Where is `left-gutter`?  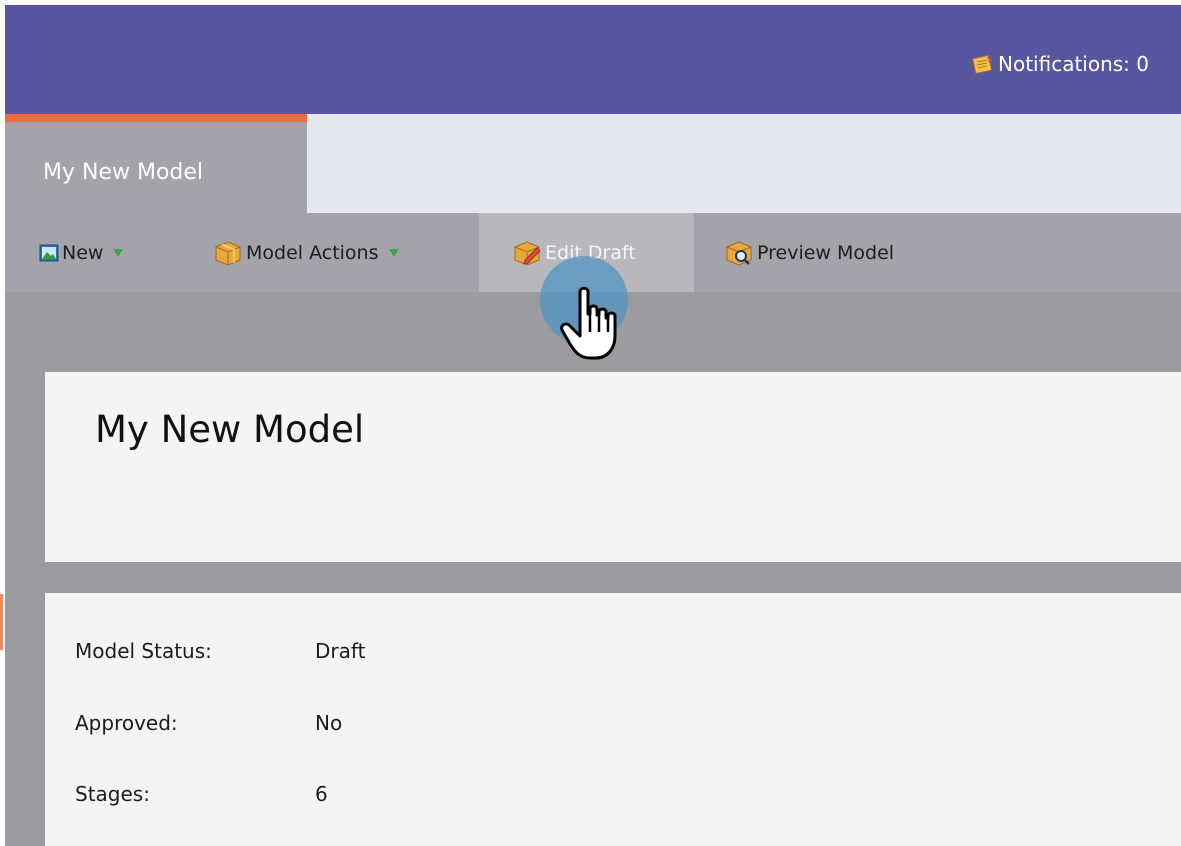 left-gutter is located at coordinates (2, 569).